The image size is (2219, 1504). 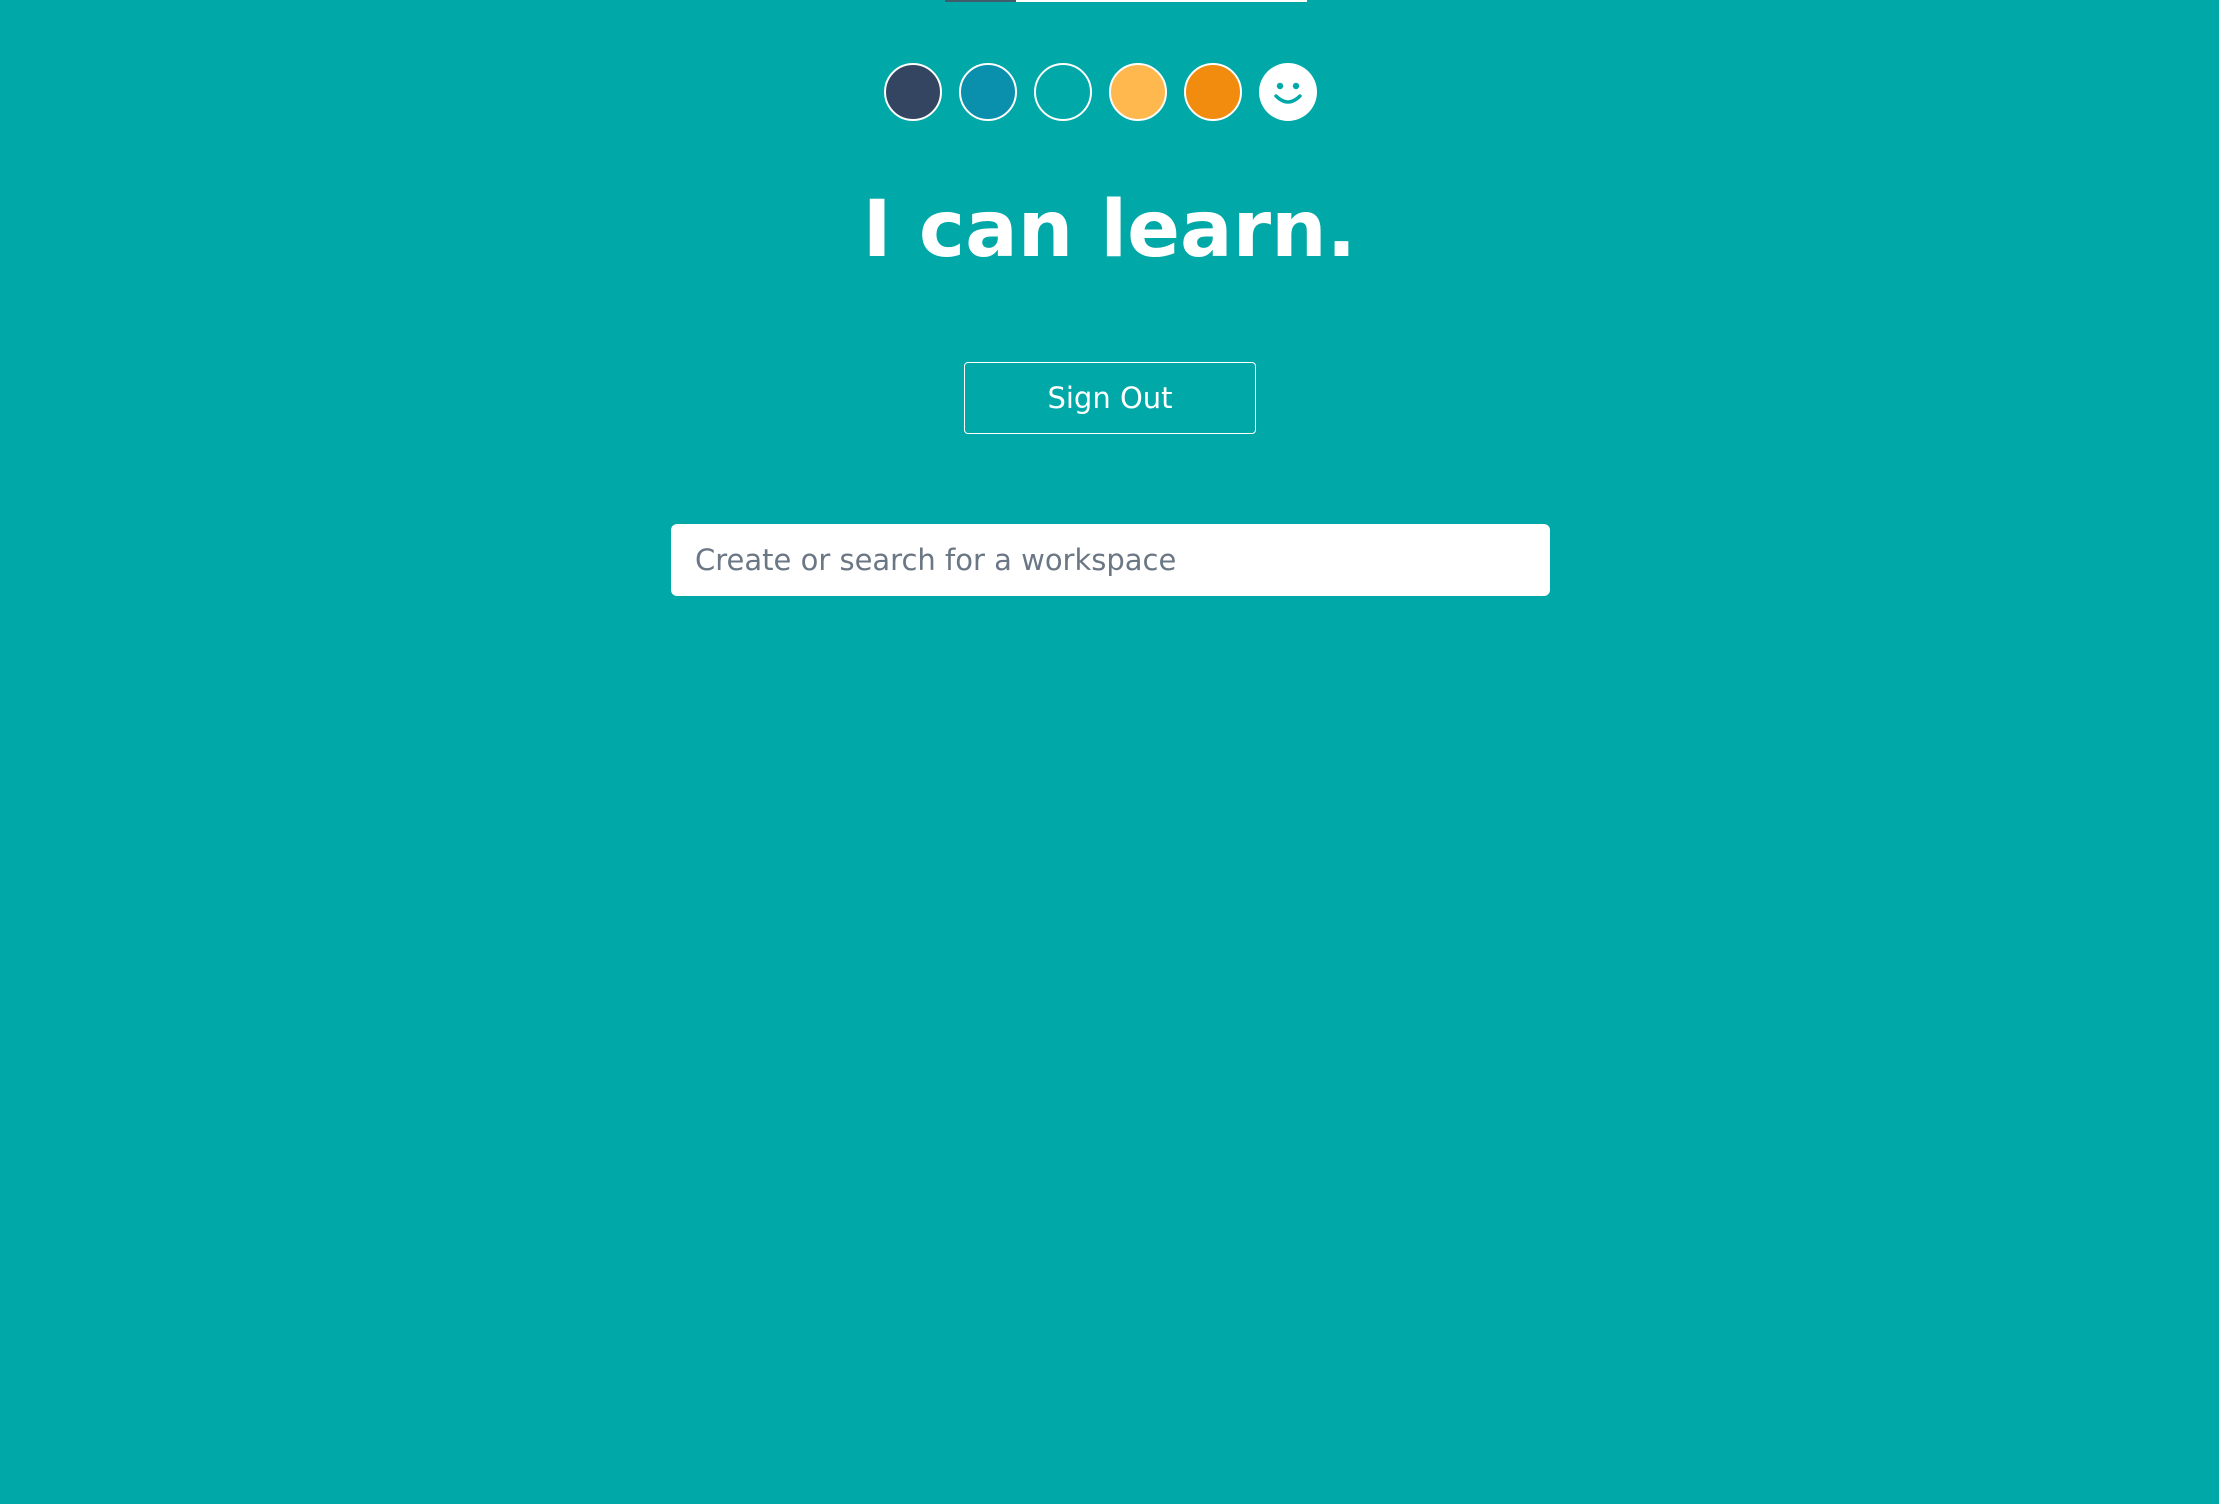 I want to click on swatch-blue, so click(x=988, y=92).